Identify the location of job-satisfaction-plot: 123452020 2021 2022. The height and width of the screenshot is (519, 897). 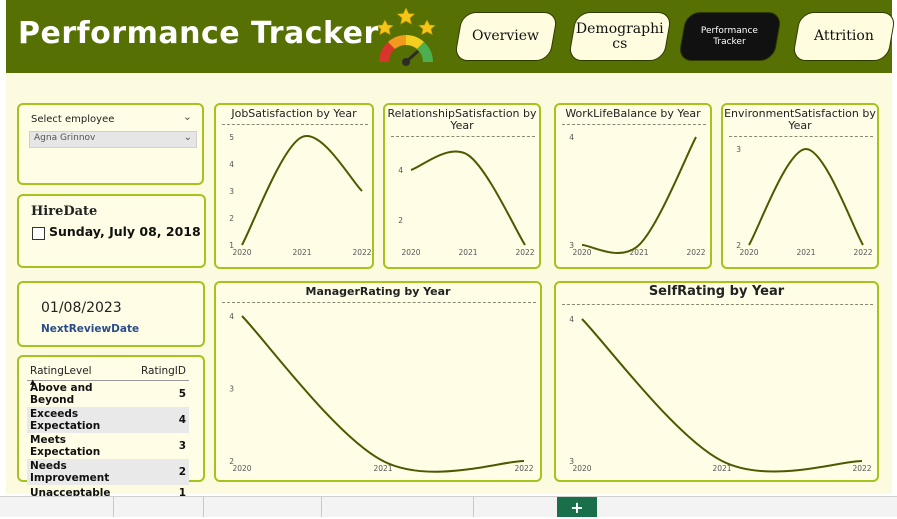
(300, 195).